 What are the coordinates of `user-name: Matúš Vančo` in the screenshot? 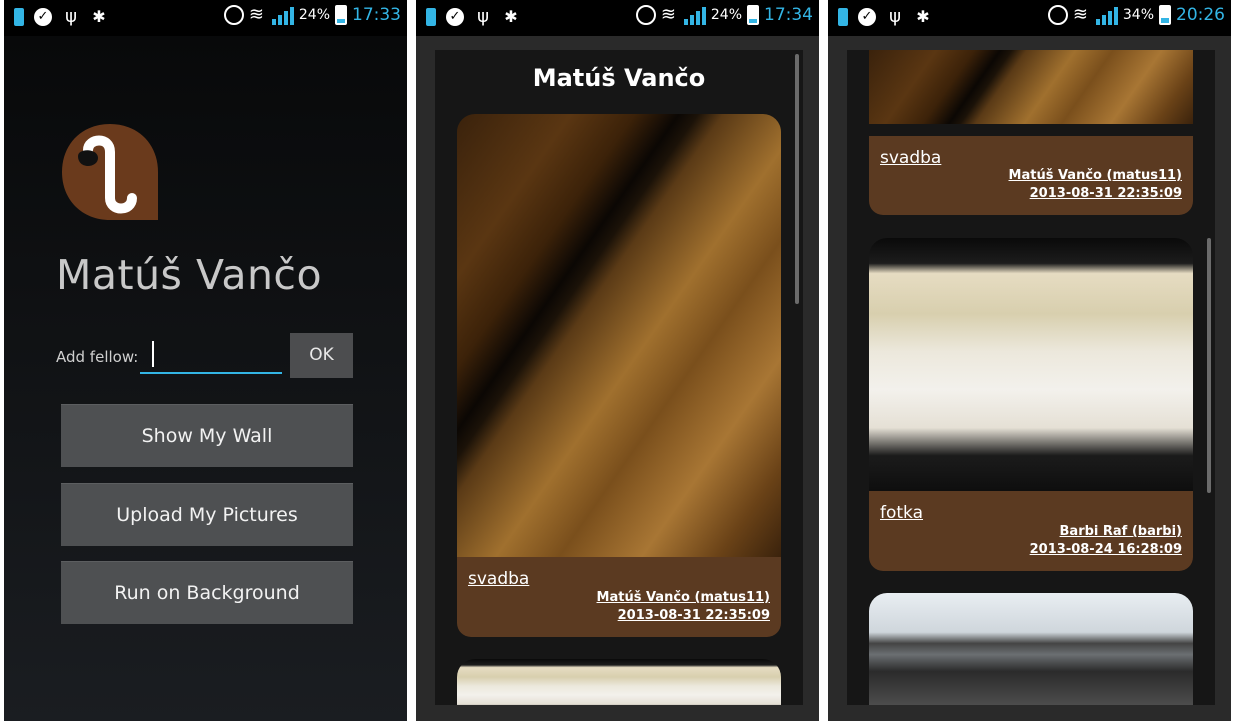 It's located at (189, 275).